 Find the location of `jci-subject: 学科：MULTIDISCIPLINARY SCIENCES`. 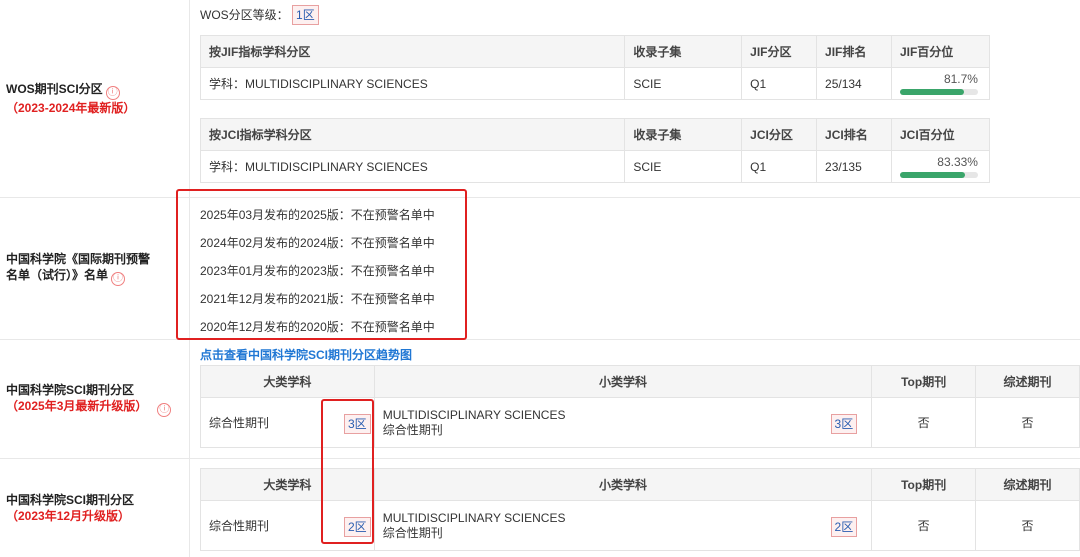

jci-subject: 学科：MULTIDISCIPLINARY SCIENCES is located at coordinates (412, 166).